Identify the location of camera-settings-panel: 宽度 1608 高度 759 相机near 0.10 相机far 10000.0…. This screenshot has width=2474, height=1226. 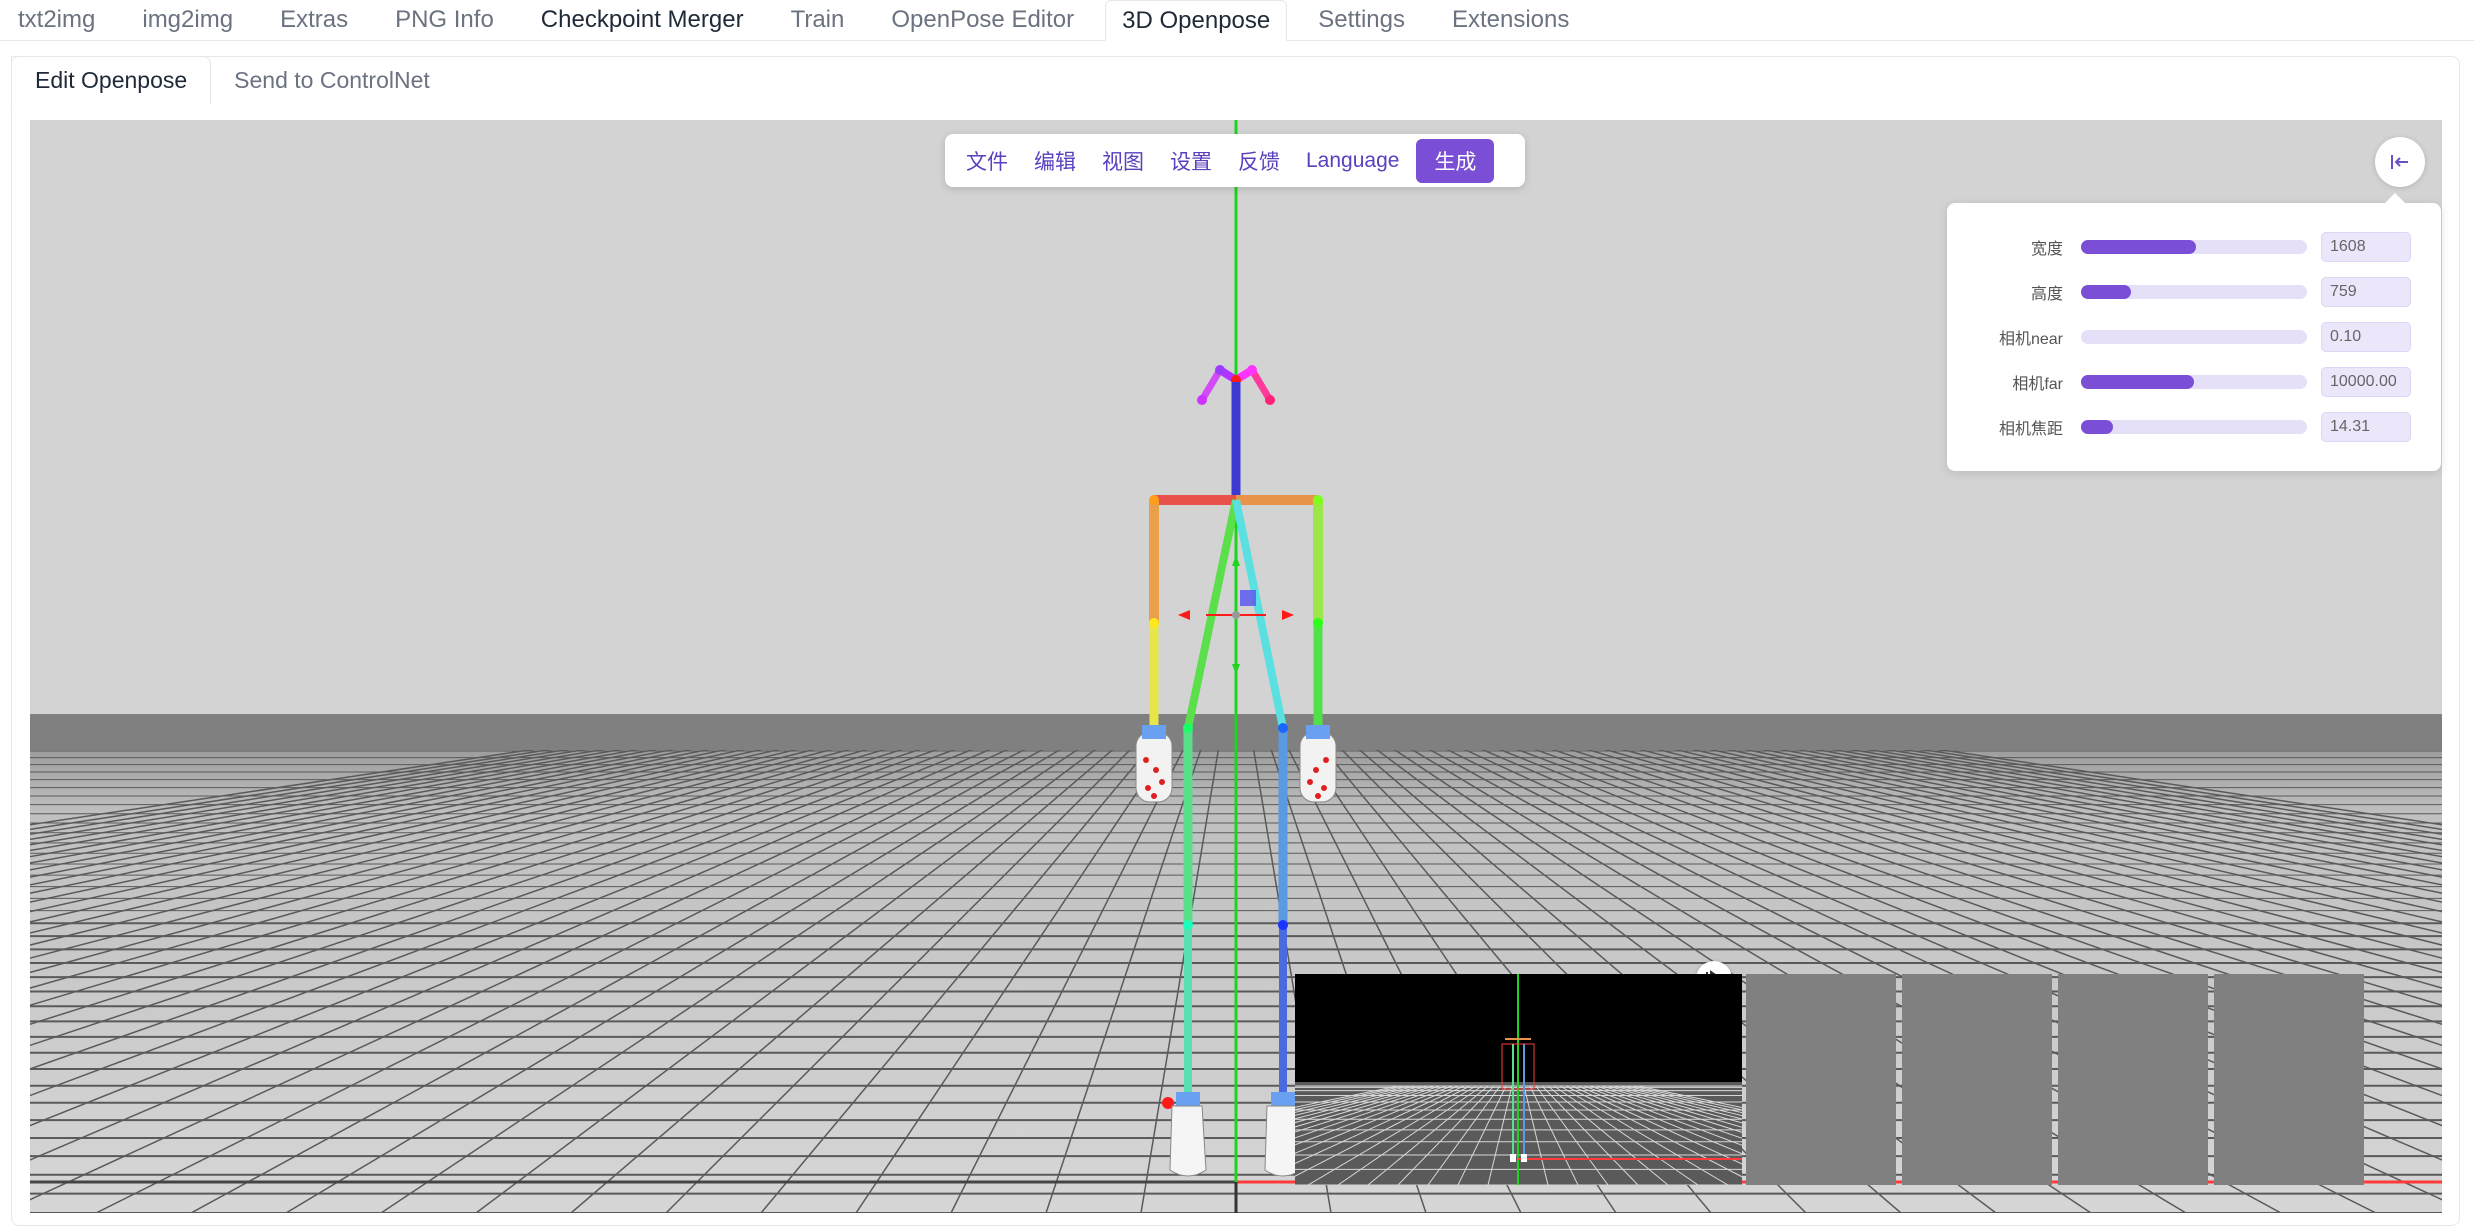
(2194, 332).